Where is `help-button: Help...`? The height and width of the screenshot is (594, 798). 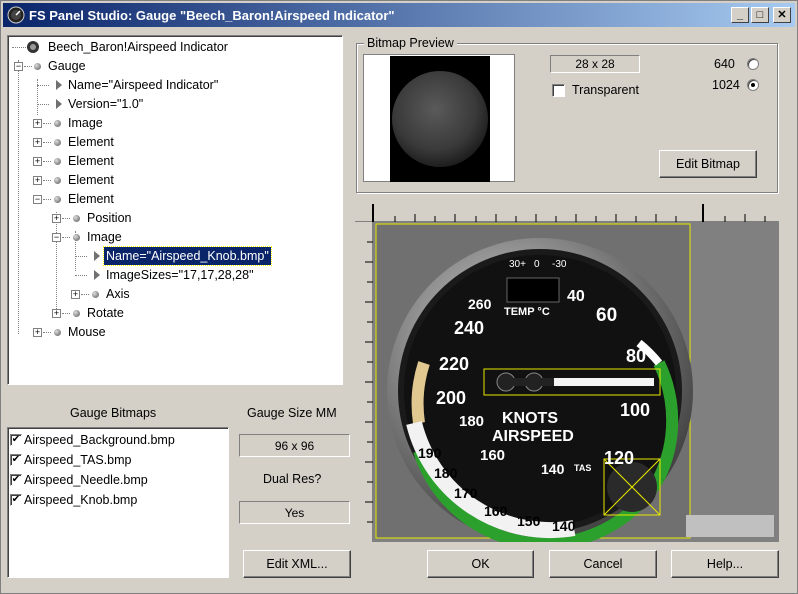
help-button: Help... is located at coordinates (725, 564).